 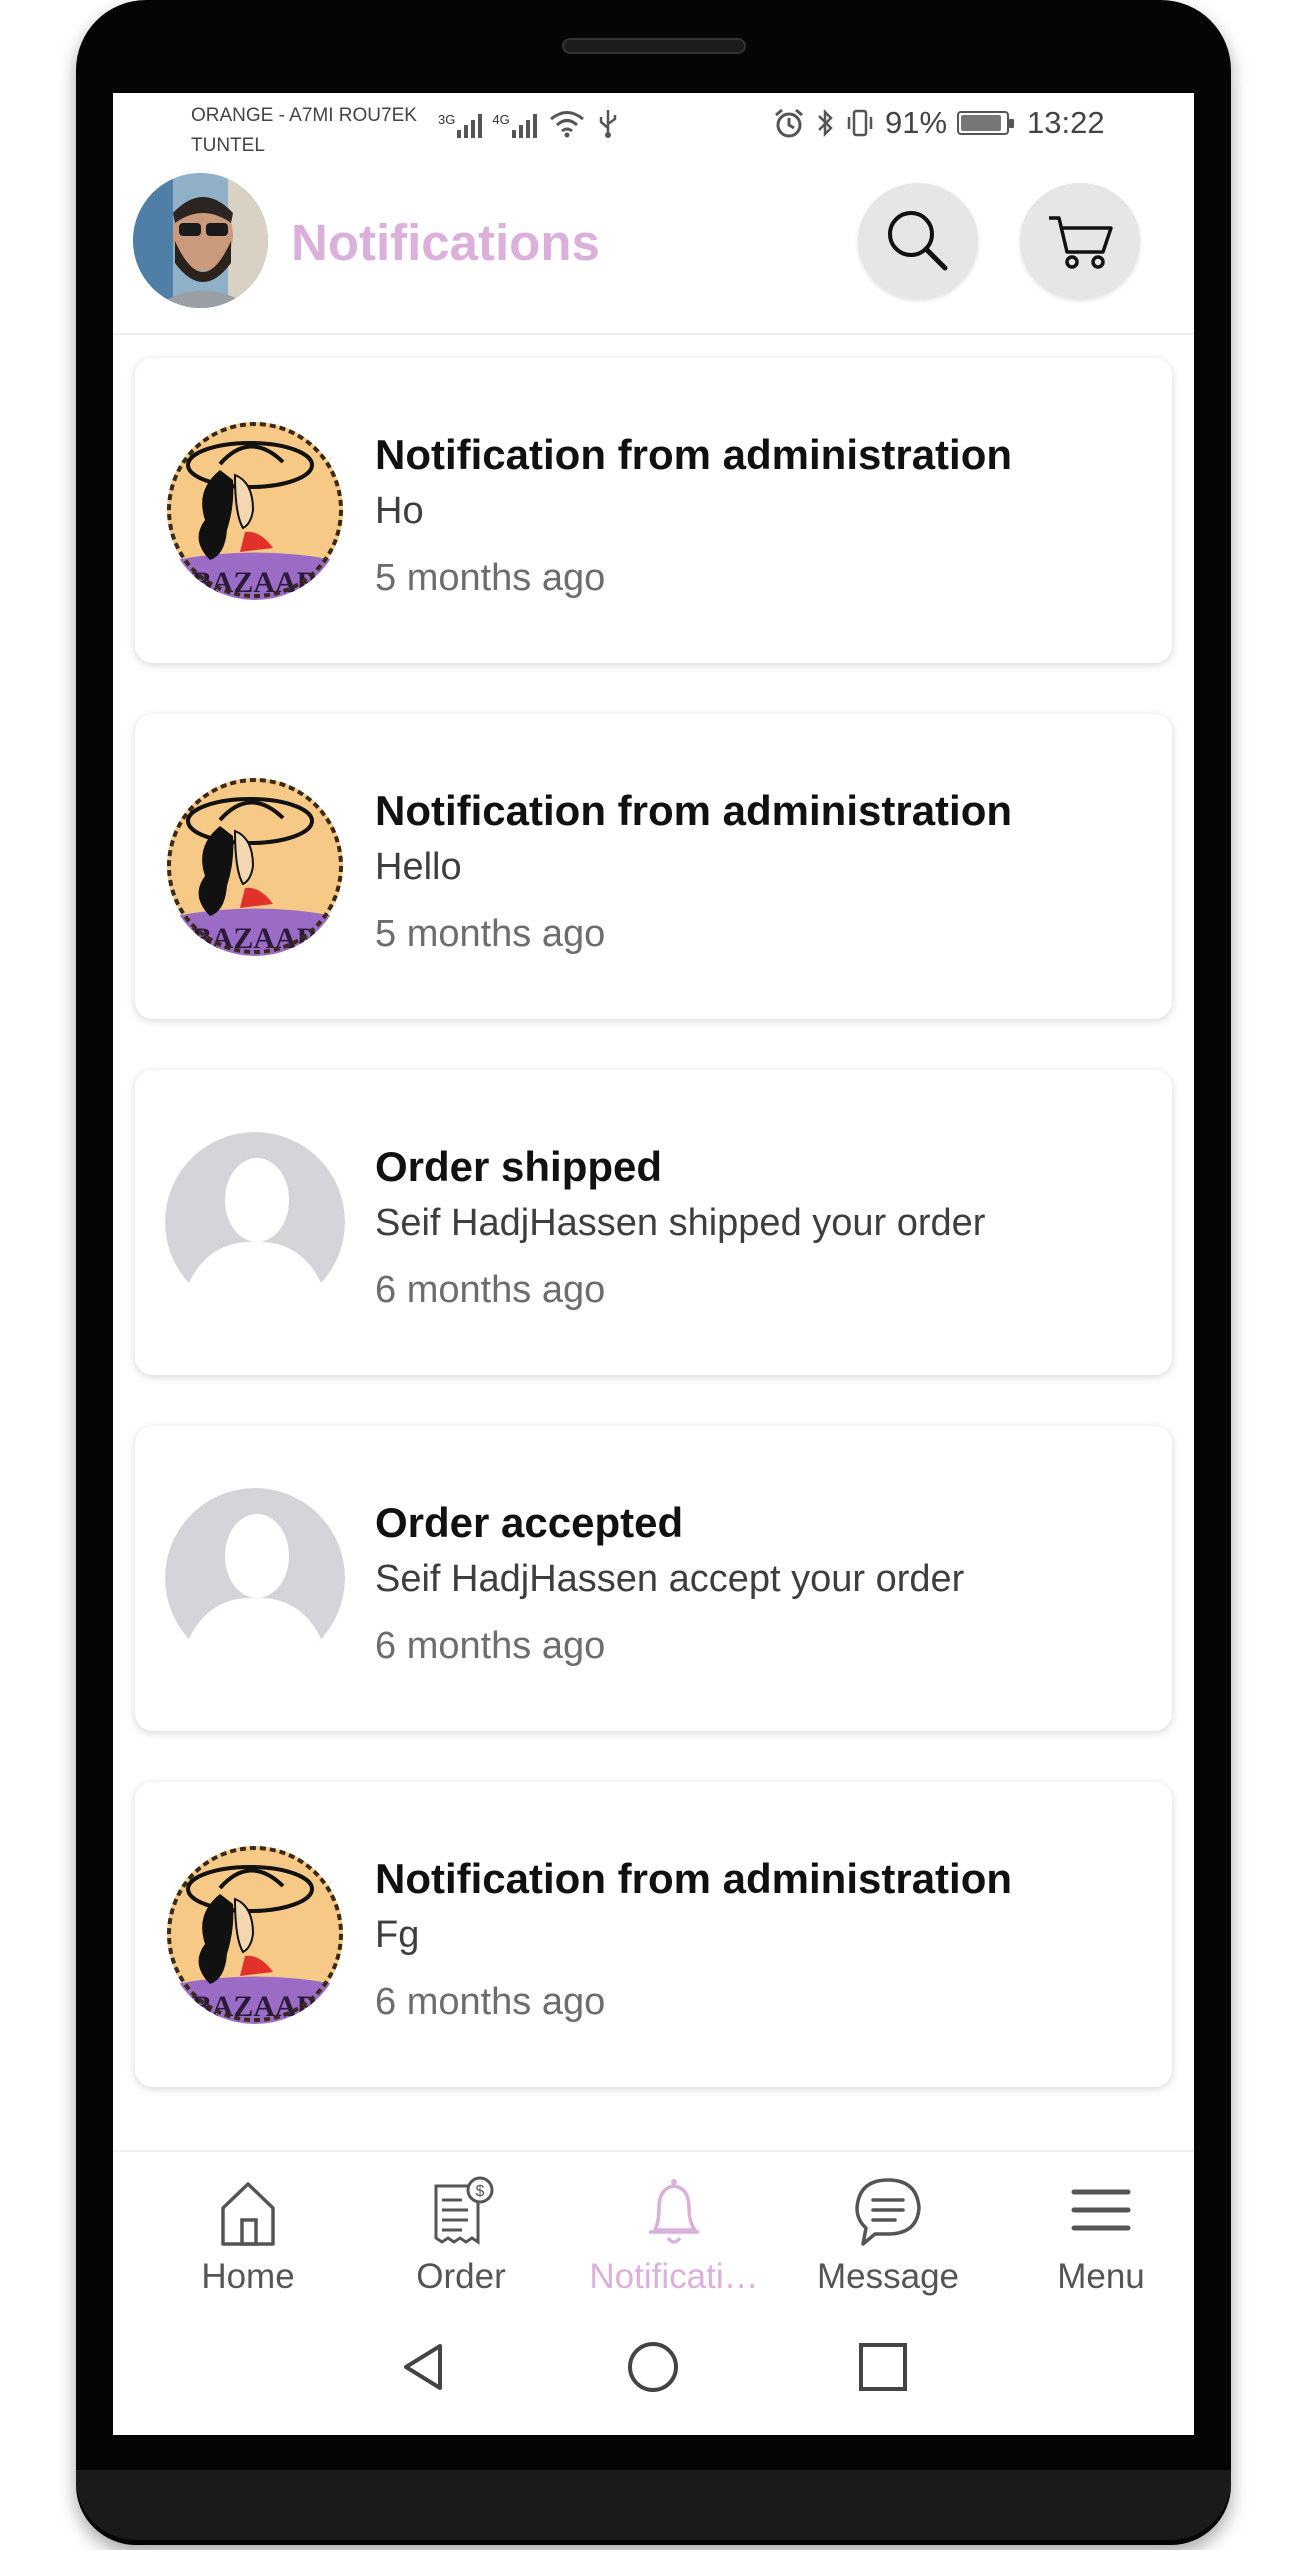 I want to click on nav-item-message: Message, so click(x=888, y=2237).